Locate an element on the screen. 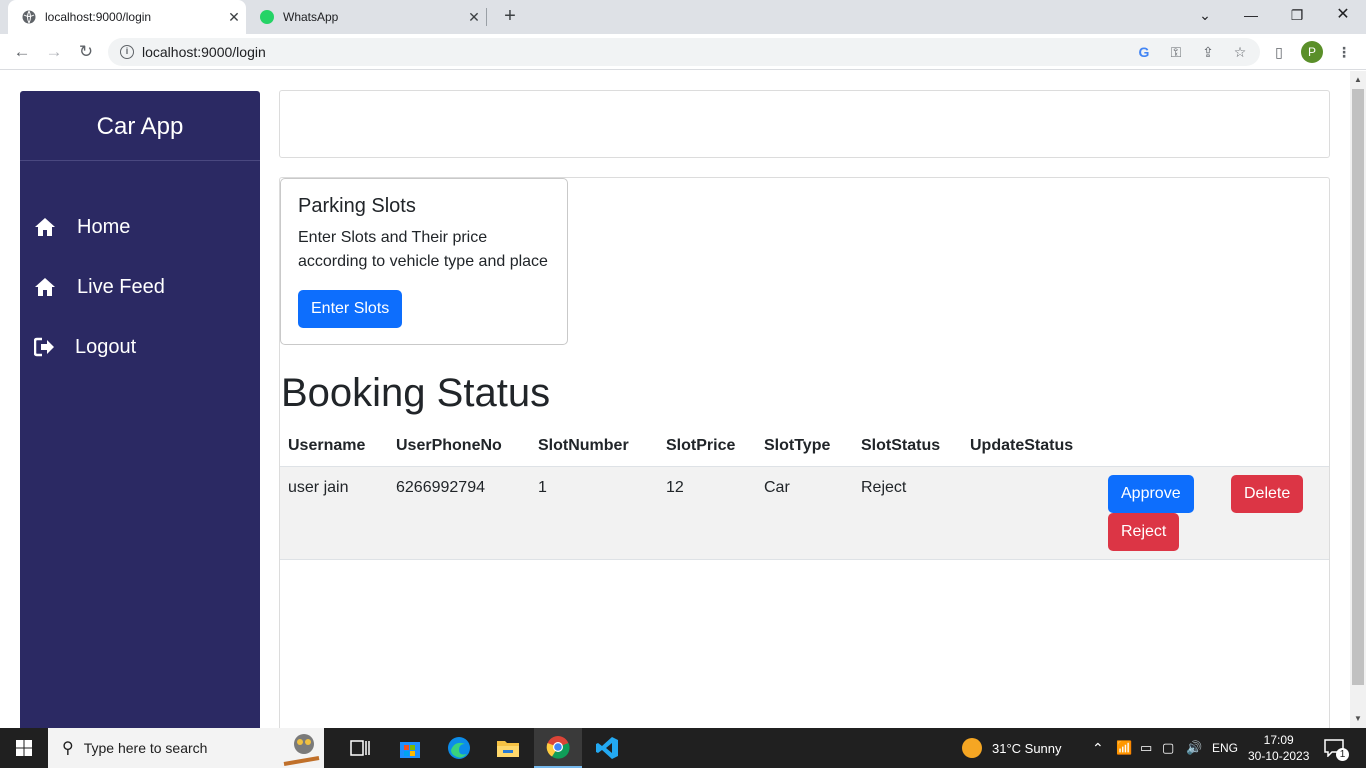 This screenshot has width=1366, height=771. logout-icon is located at coordinates (45, 347).